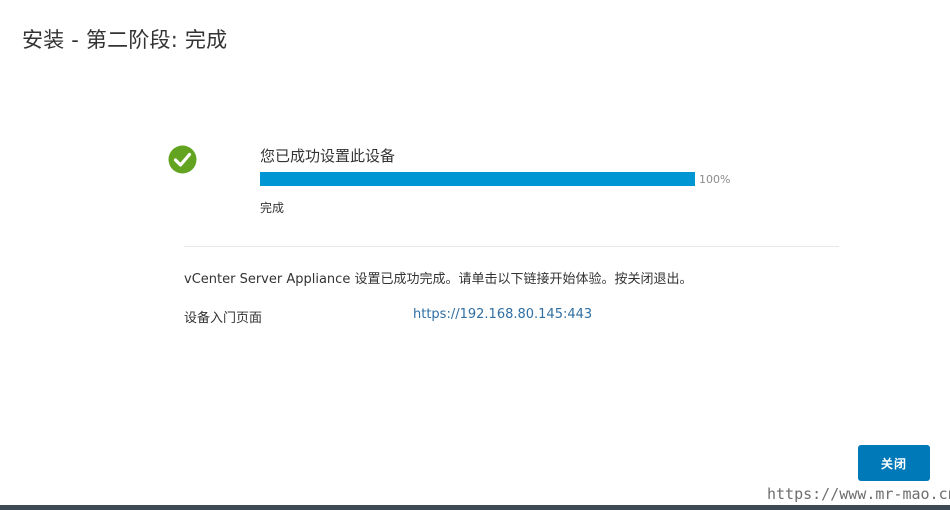 The width and height of the screenshot is (950, 510). I want to click on close-button: 关闭, so click(894, 463).